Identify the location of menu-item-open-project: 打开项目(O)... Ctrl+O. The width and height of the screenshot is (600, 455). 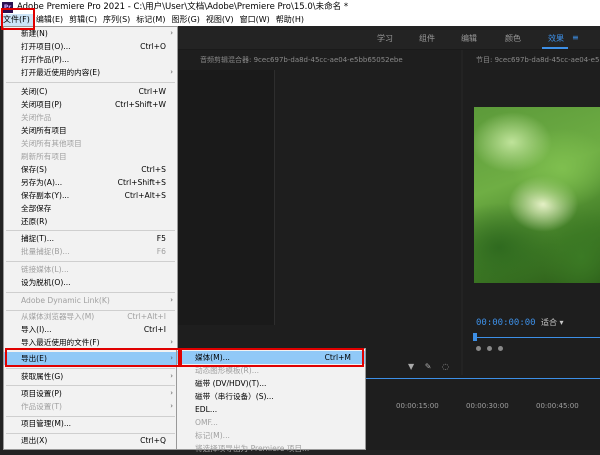
(90, 46).